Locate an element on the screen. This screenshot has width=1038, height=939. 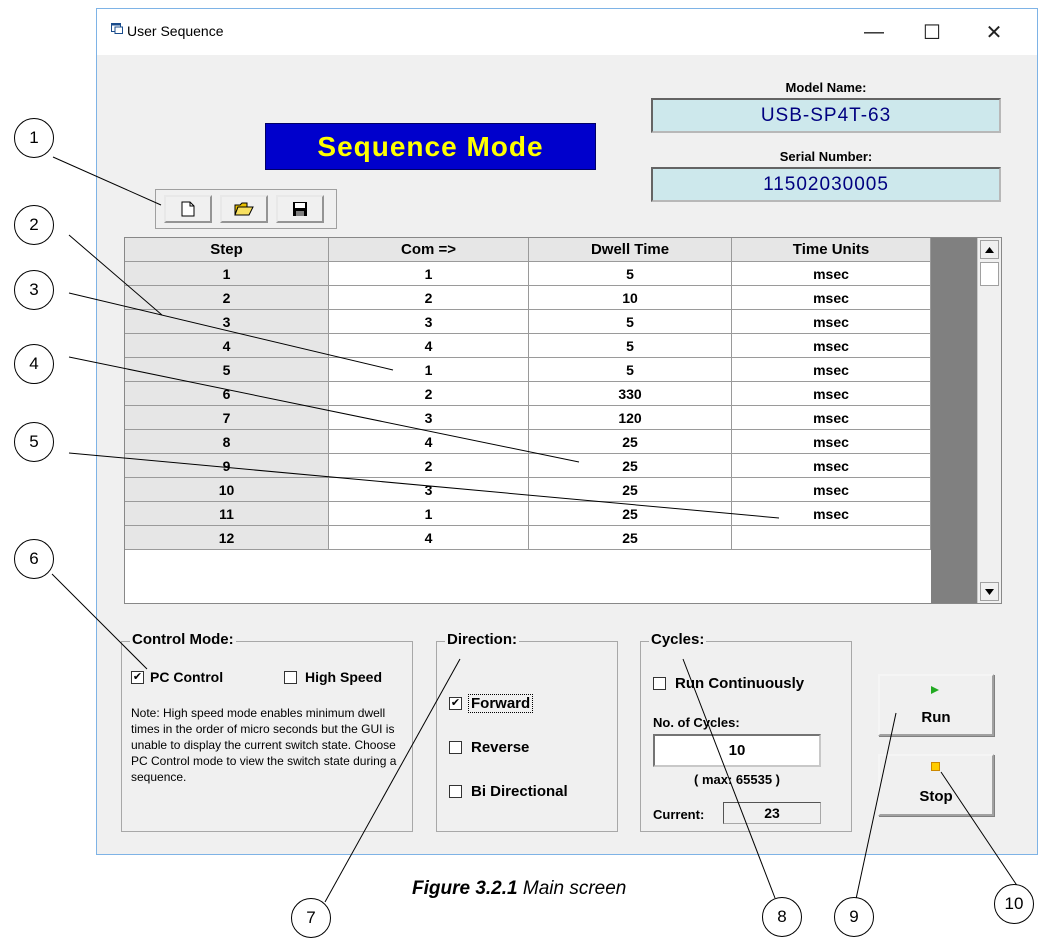
table-row: 5 1 5 msec is located at coordinates (528, 370).